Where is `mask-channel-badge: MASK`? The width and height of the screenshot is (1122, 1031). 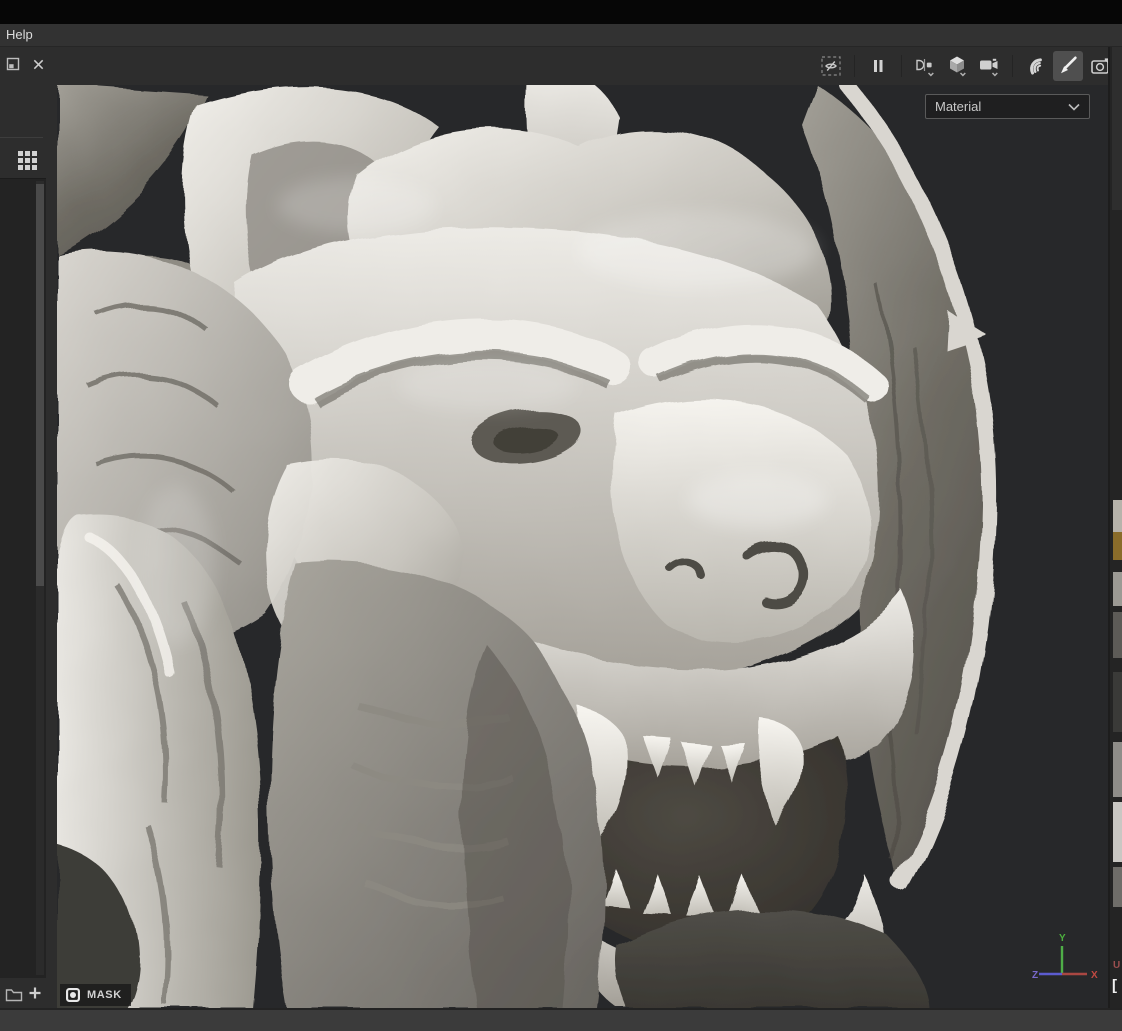
mask-channel-badge: MASK is located at coordinates (95, 995).